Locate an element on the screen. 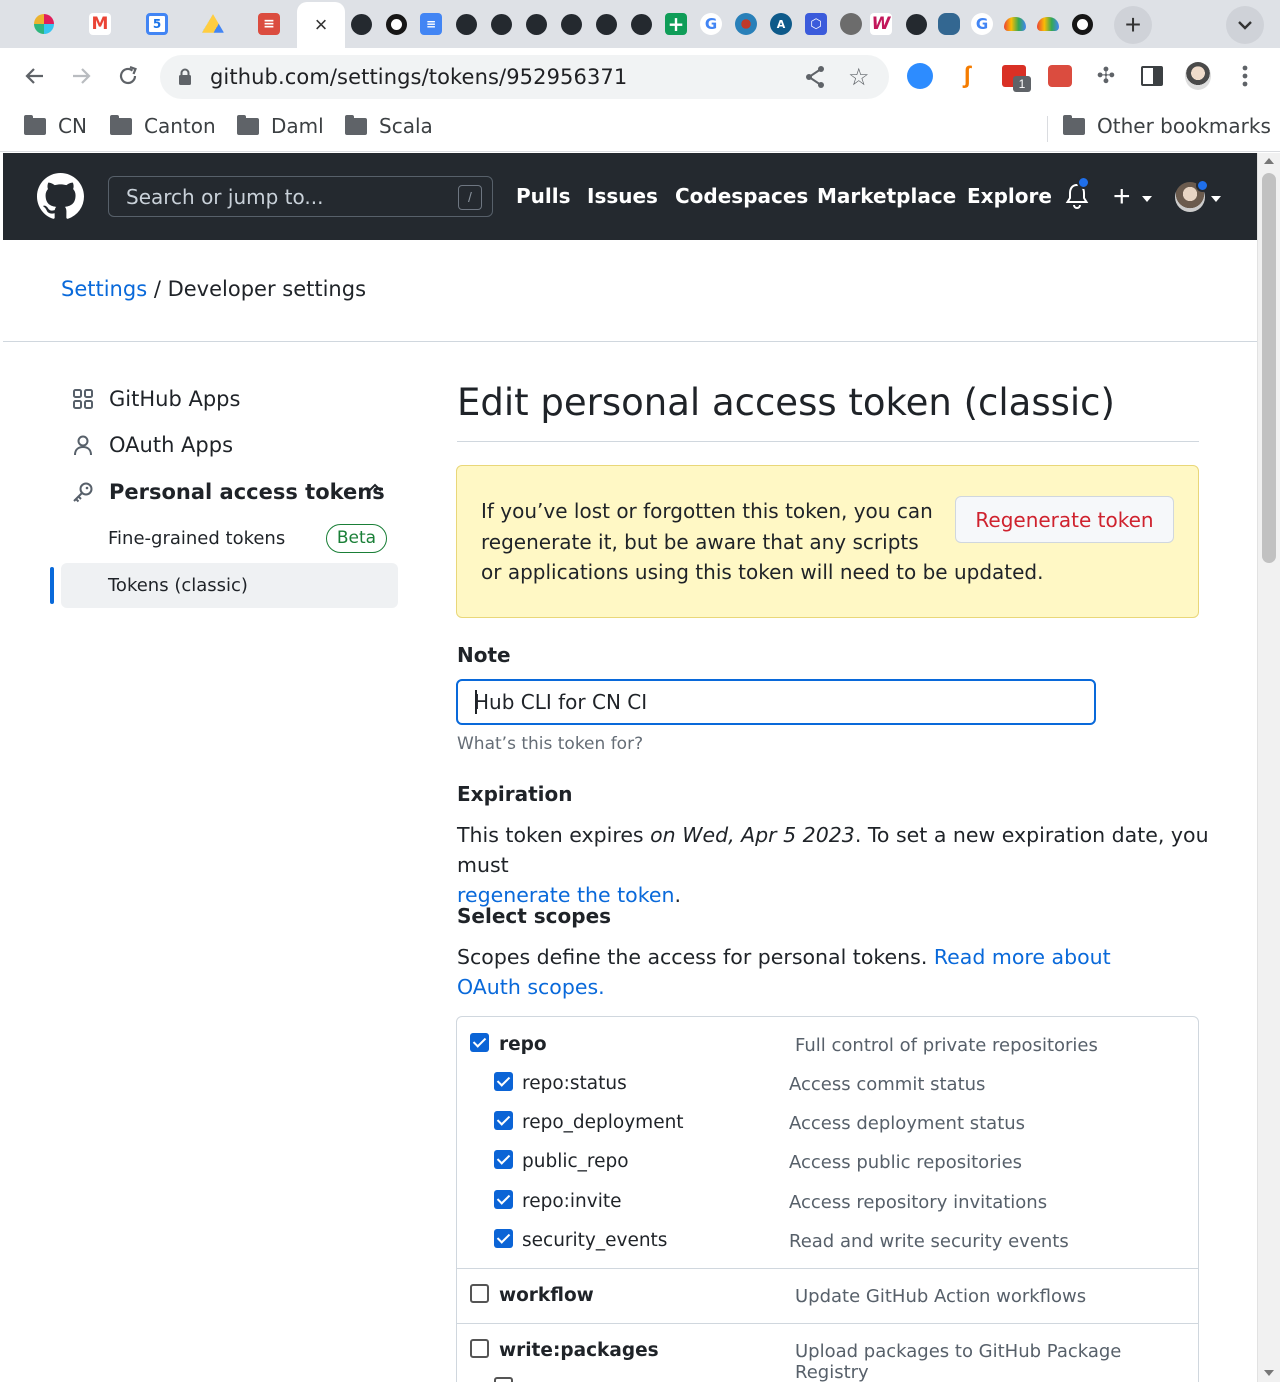 The image size is (1280, 1382). scrollbar-thumb is located at coordinates (1269, 368).